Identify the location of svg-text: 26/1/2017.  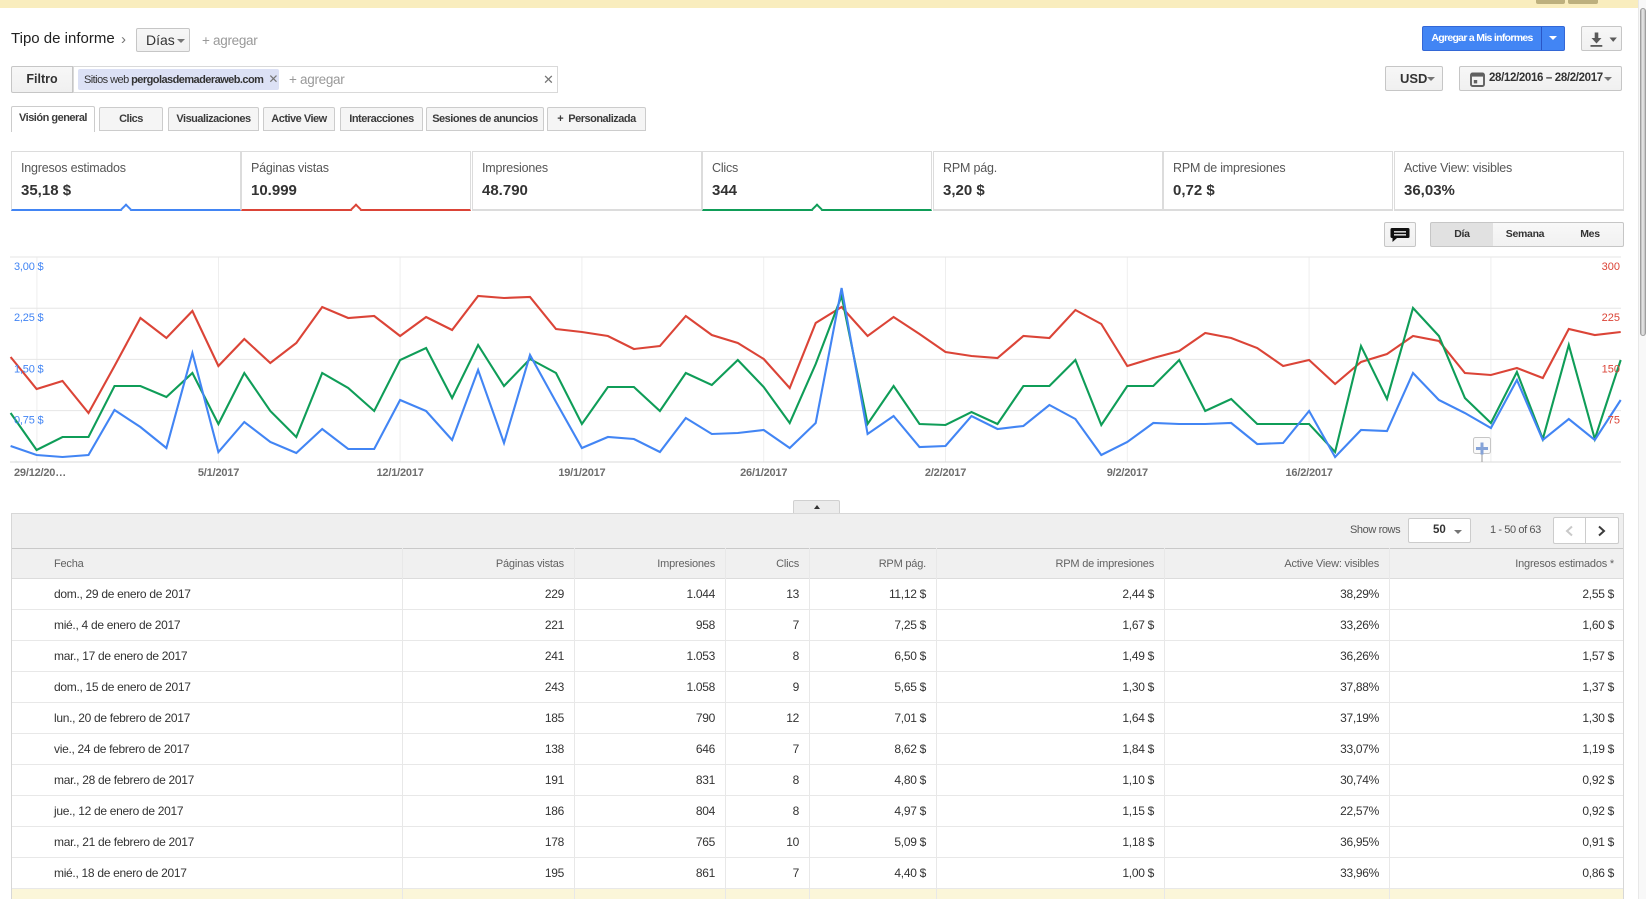
(763, 473).